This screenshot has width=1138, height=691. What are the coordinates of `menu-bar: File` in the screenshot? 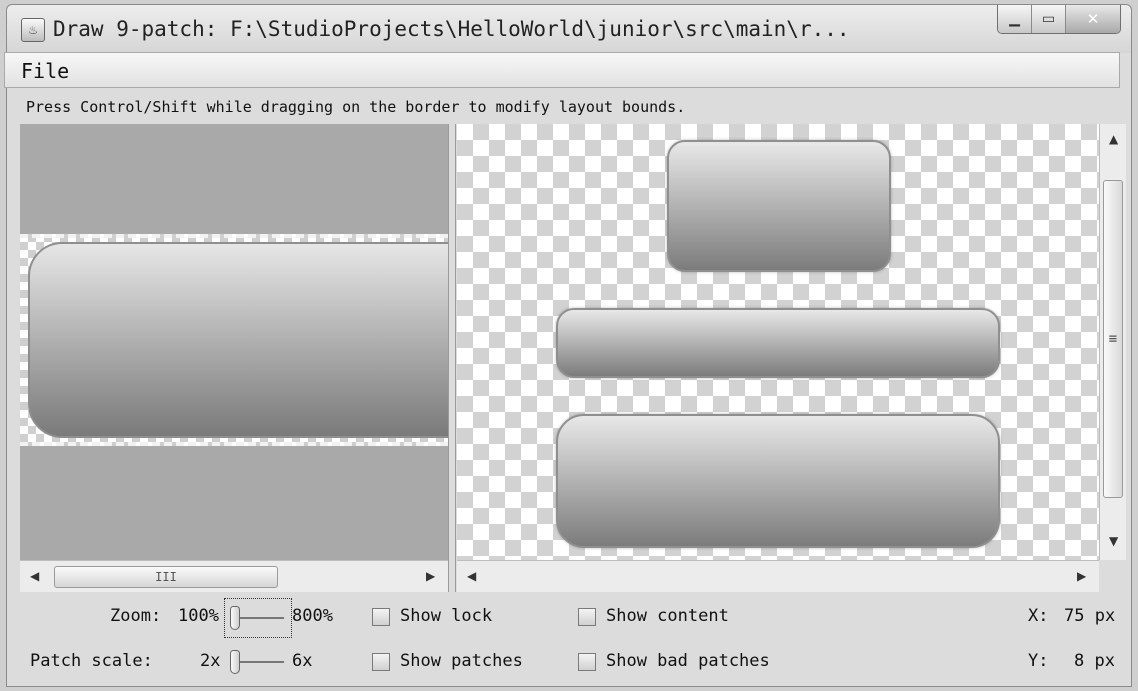 It's located at (562, 70).